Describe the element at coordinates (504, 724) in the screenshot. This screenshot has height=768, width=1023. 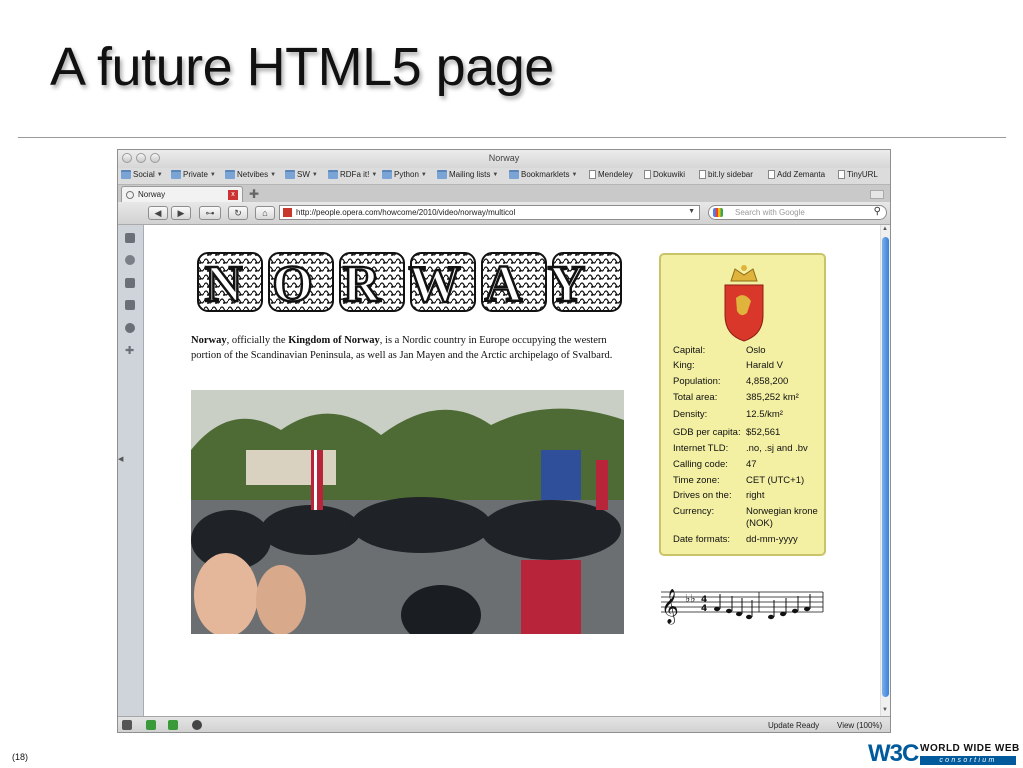
I see `status-bar: Update Ready View (100%)` at that location.